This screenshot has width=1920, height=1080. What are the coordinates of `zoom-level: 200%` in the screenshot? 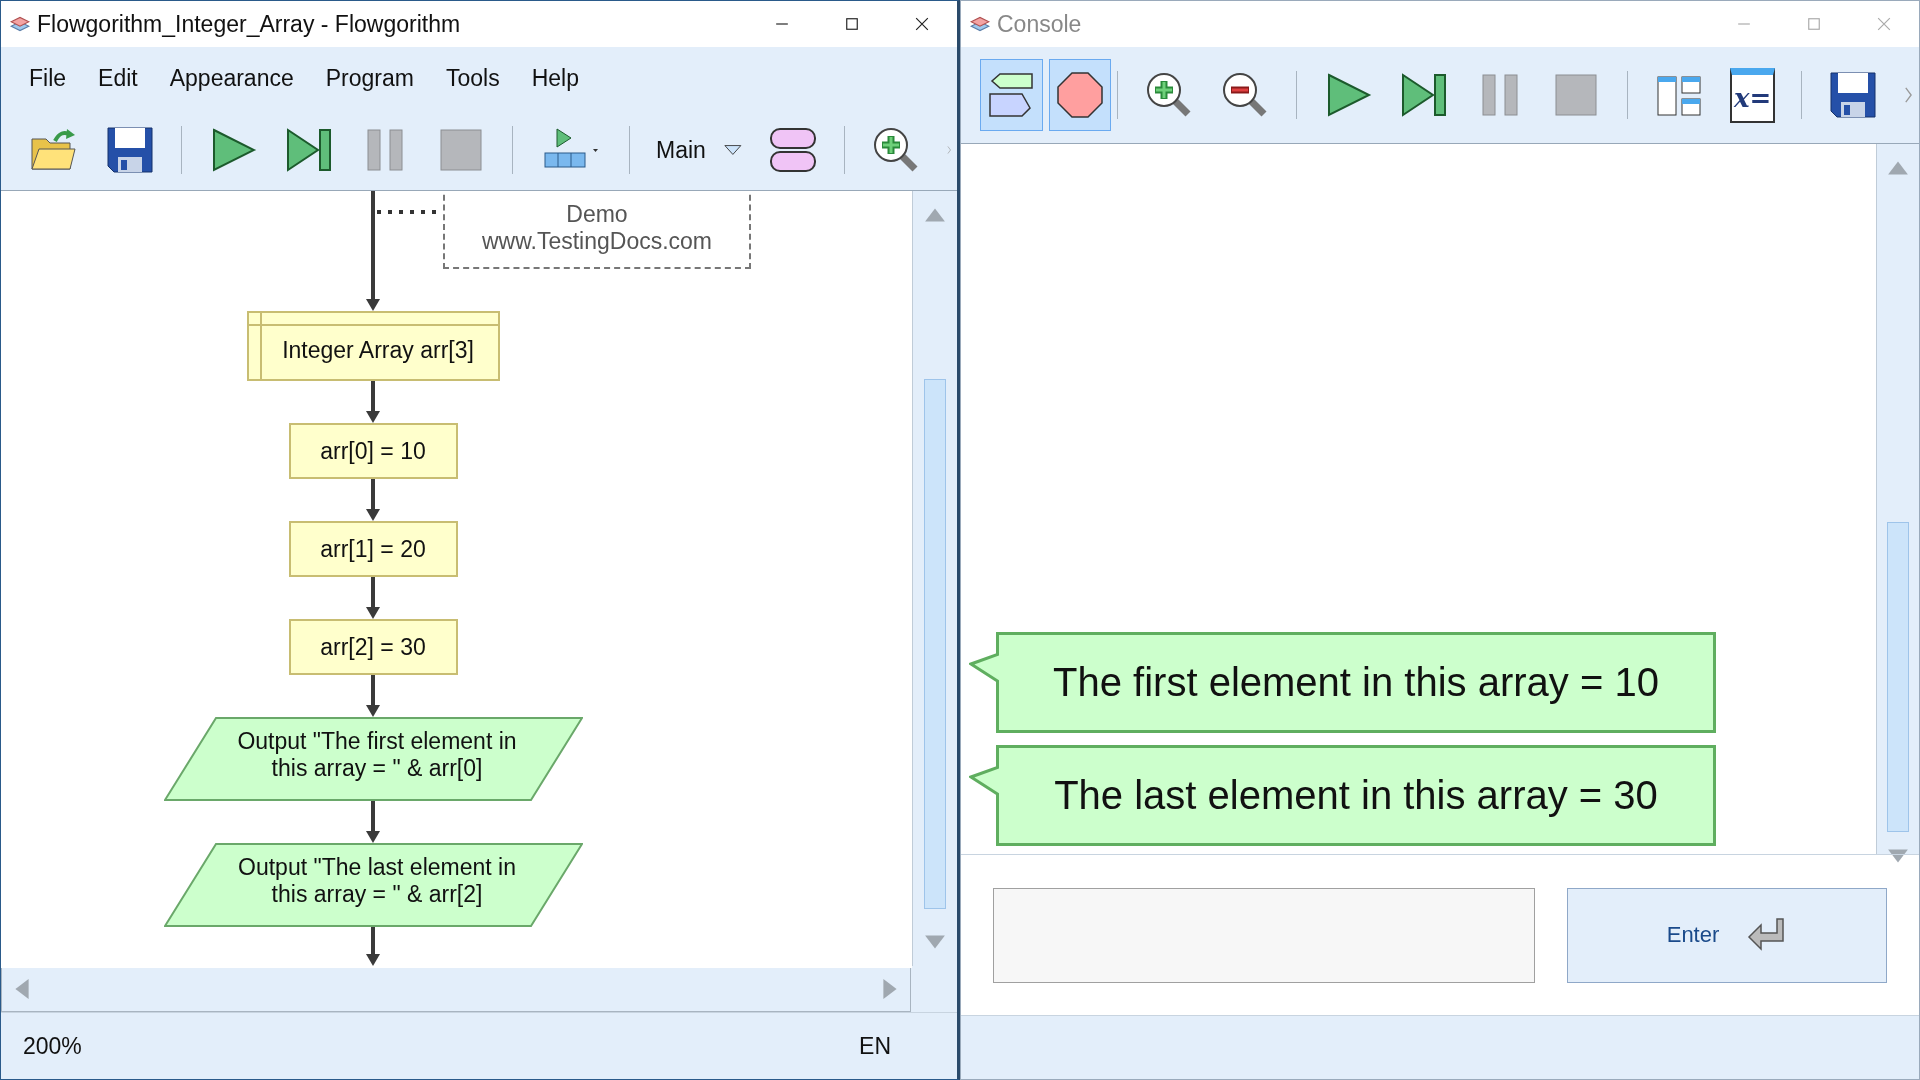 It's located at (52, 1046).